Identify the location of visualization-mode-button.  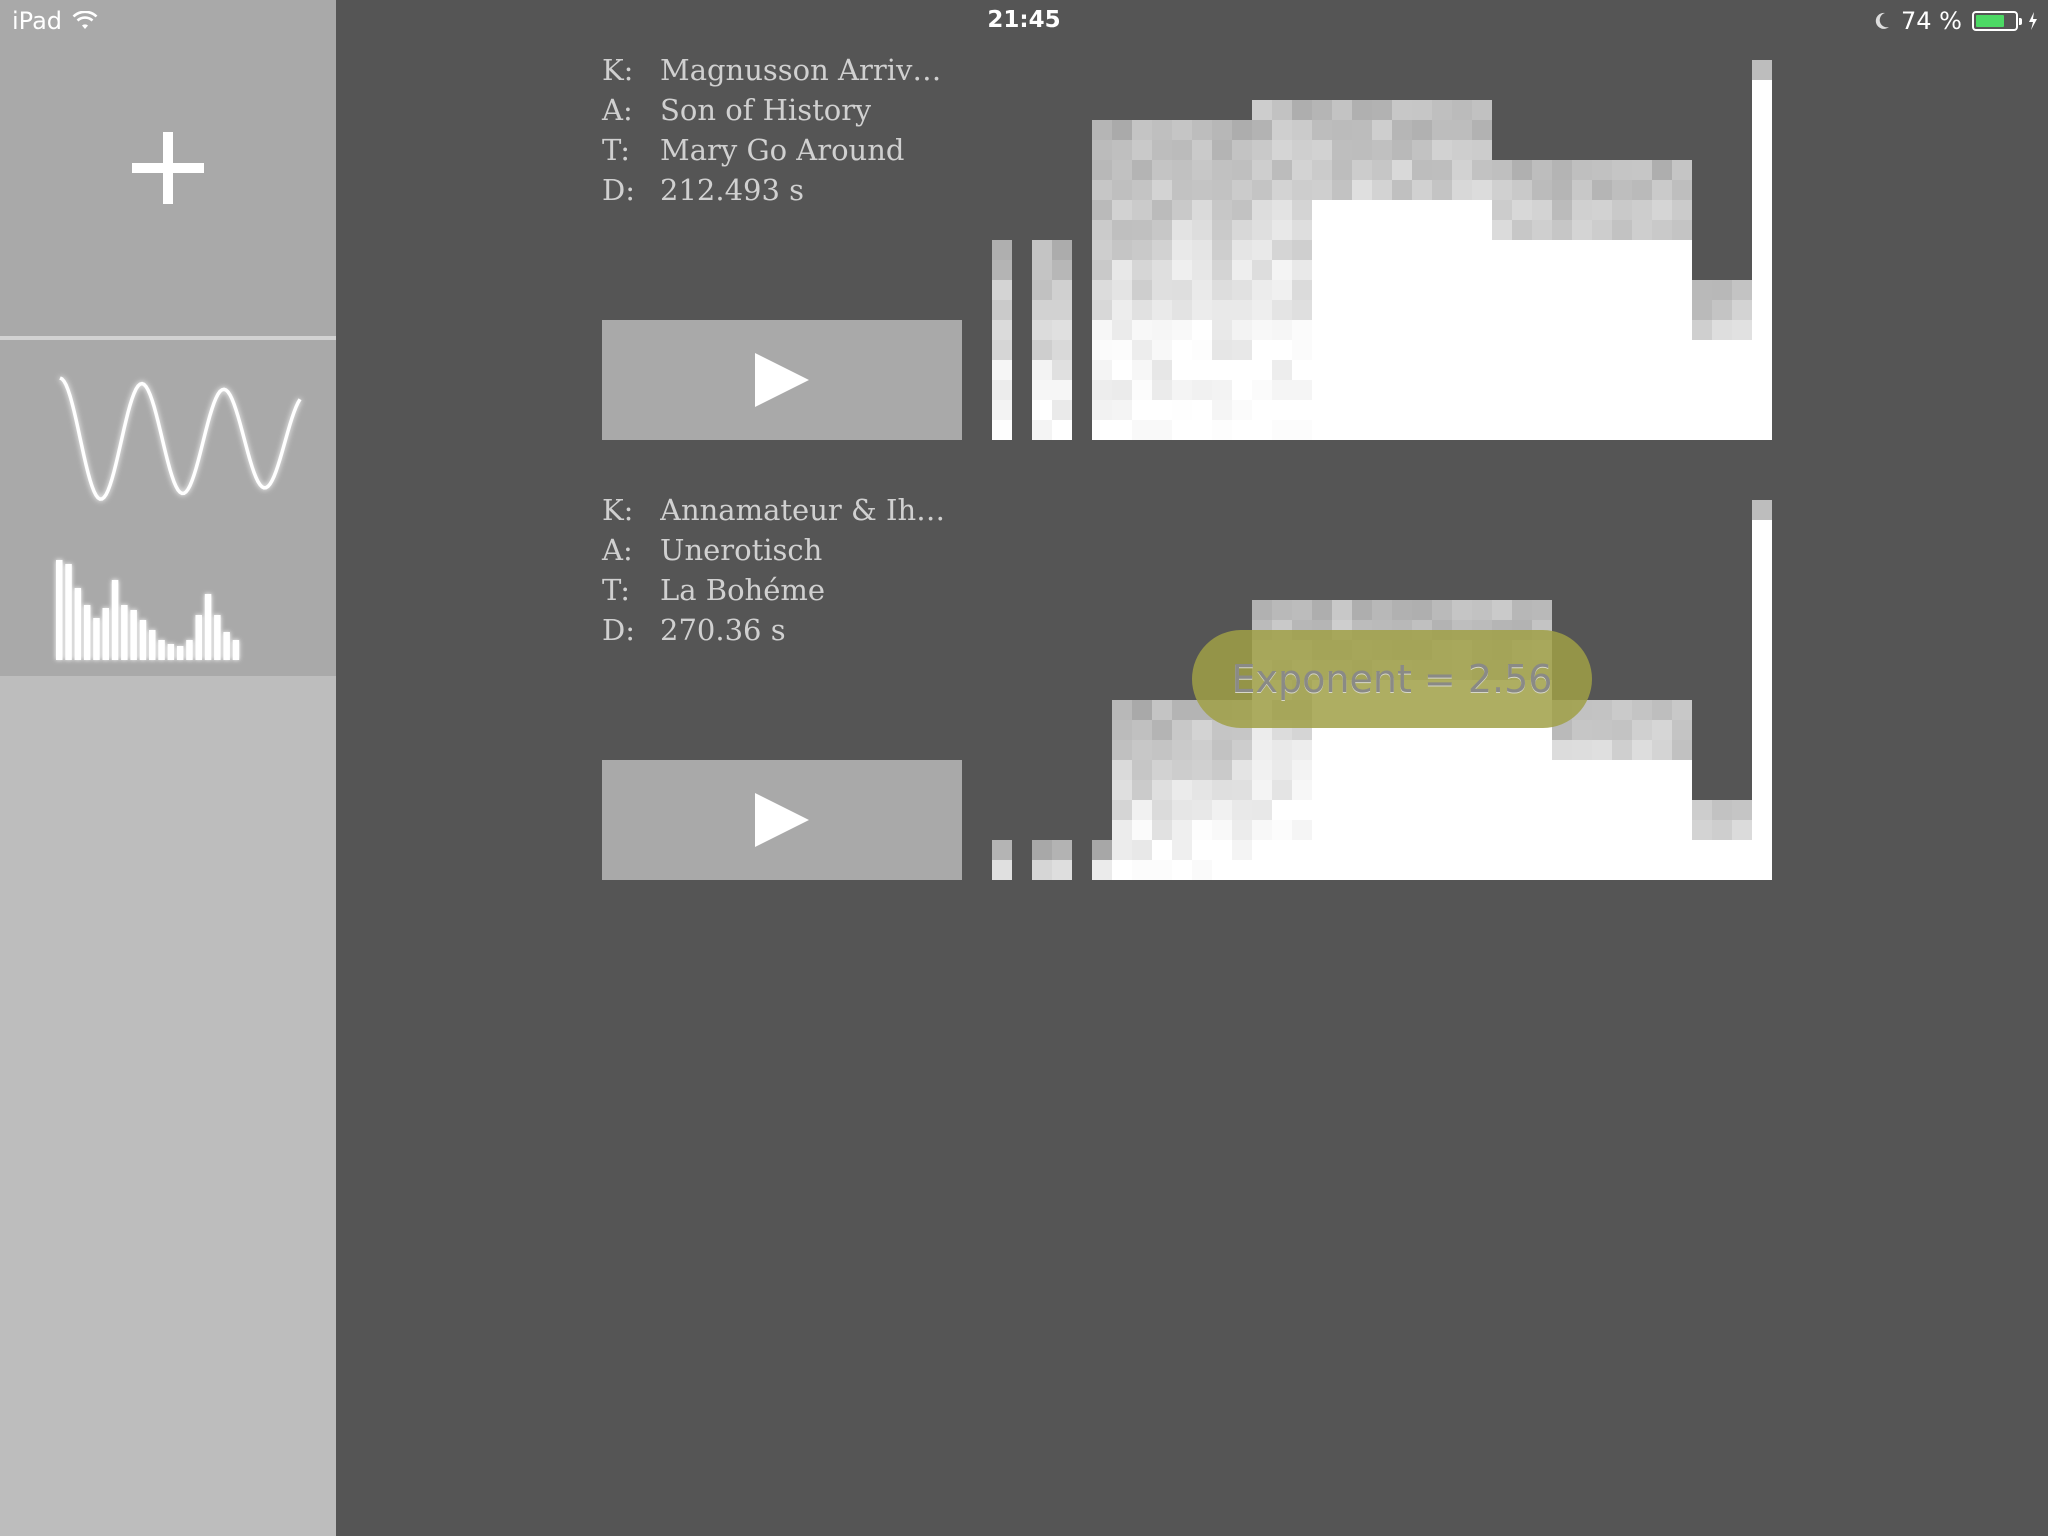
(168, 508).